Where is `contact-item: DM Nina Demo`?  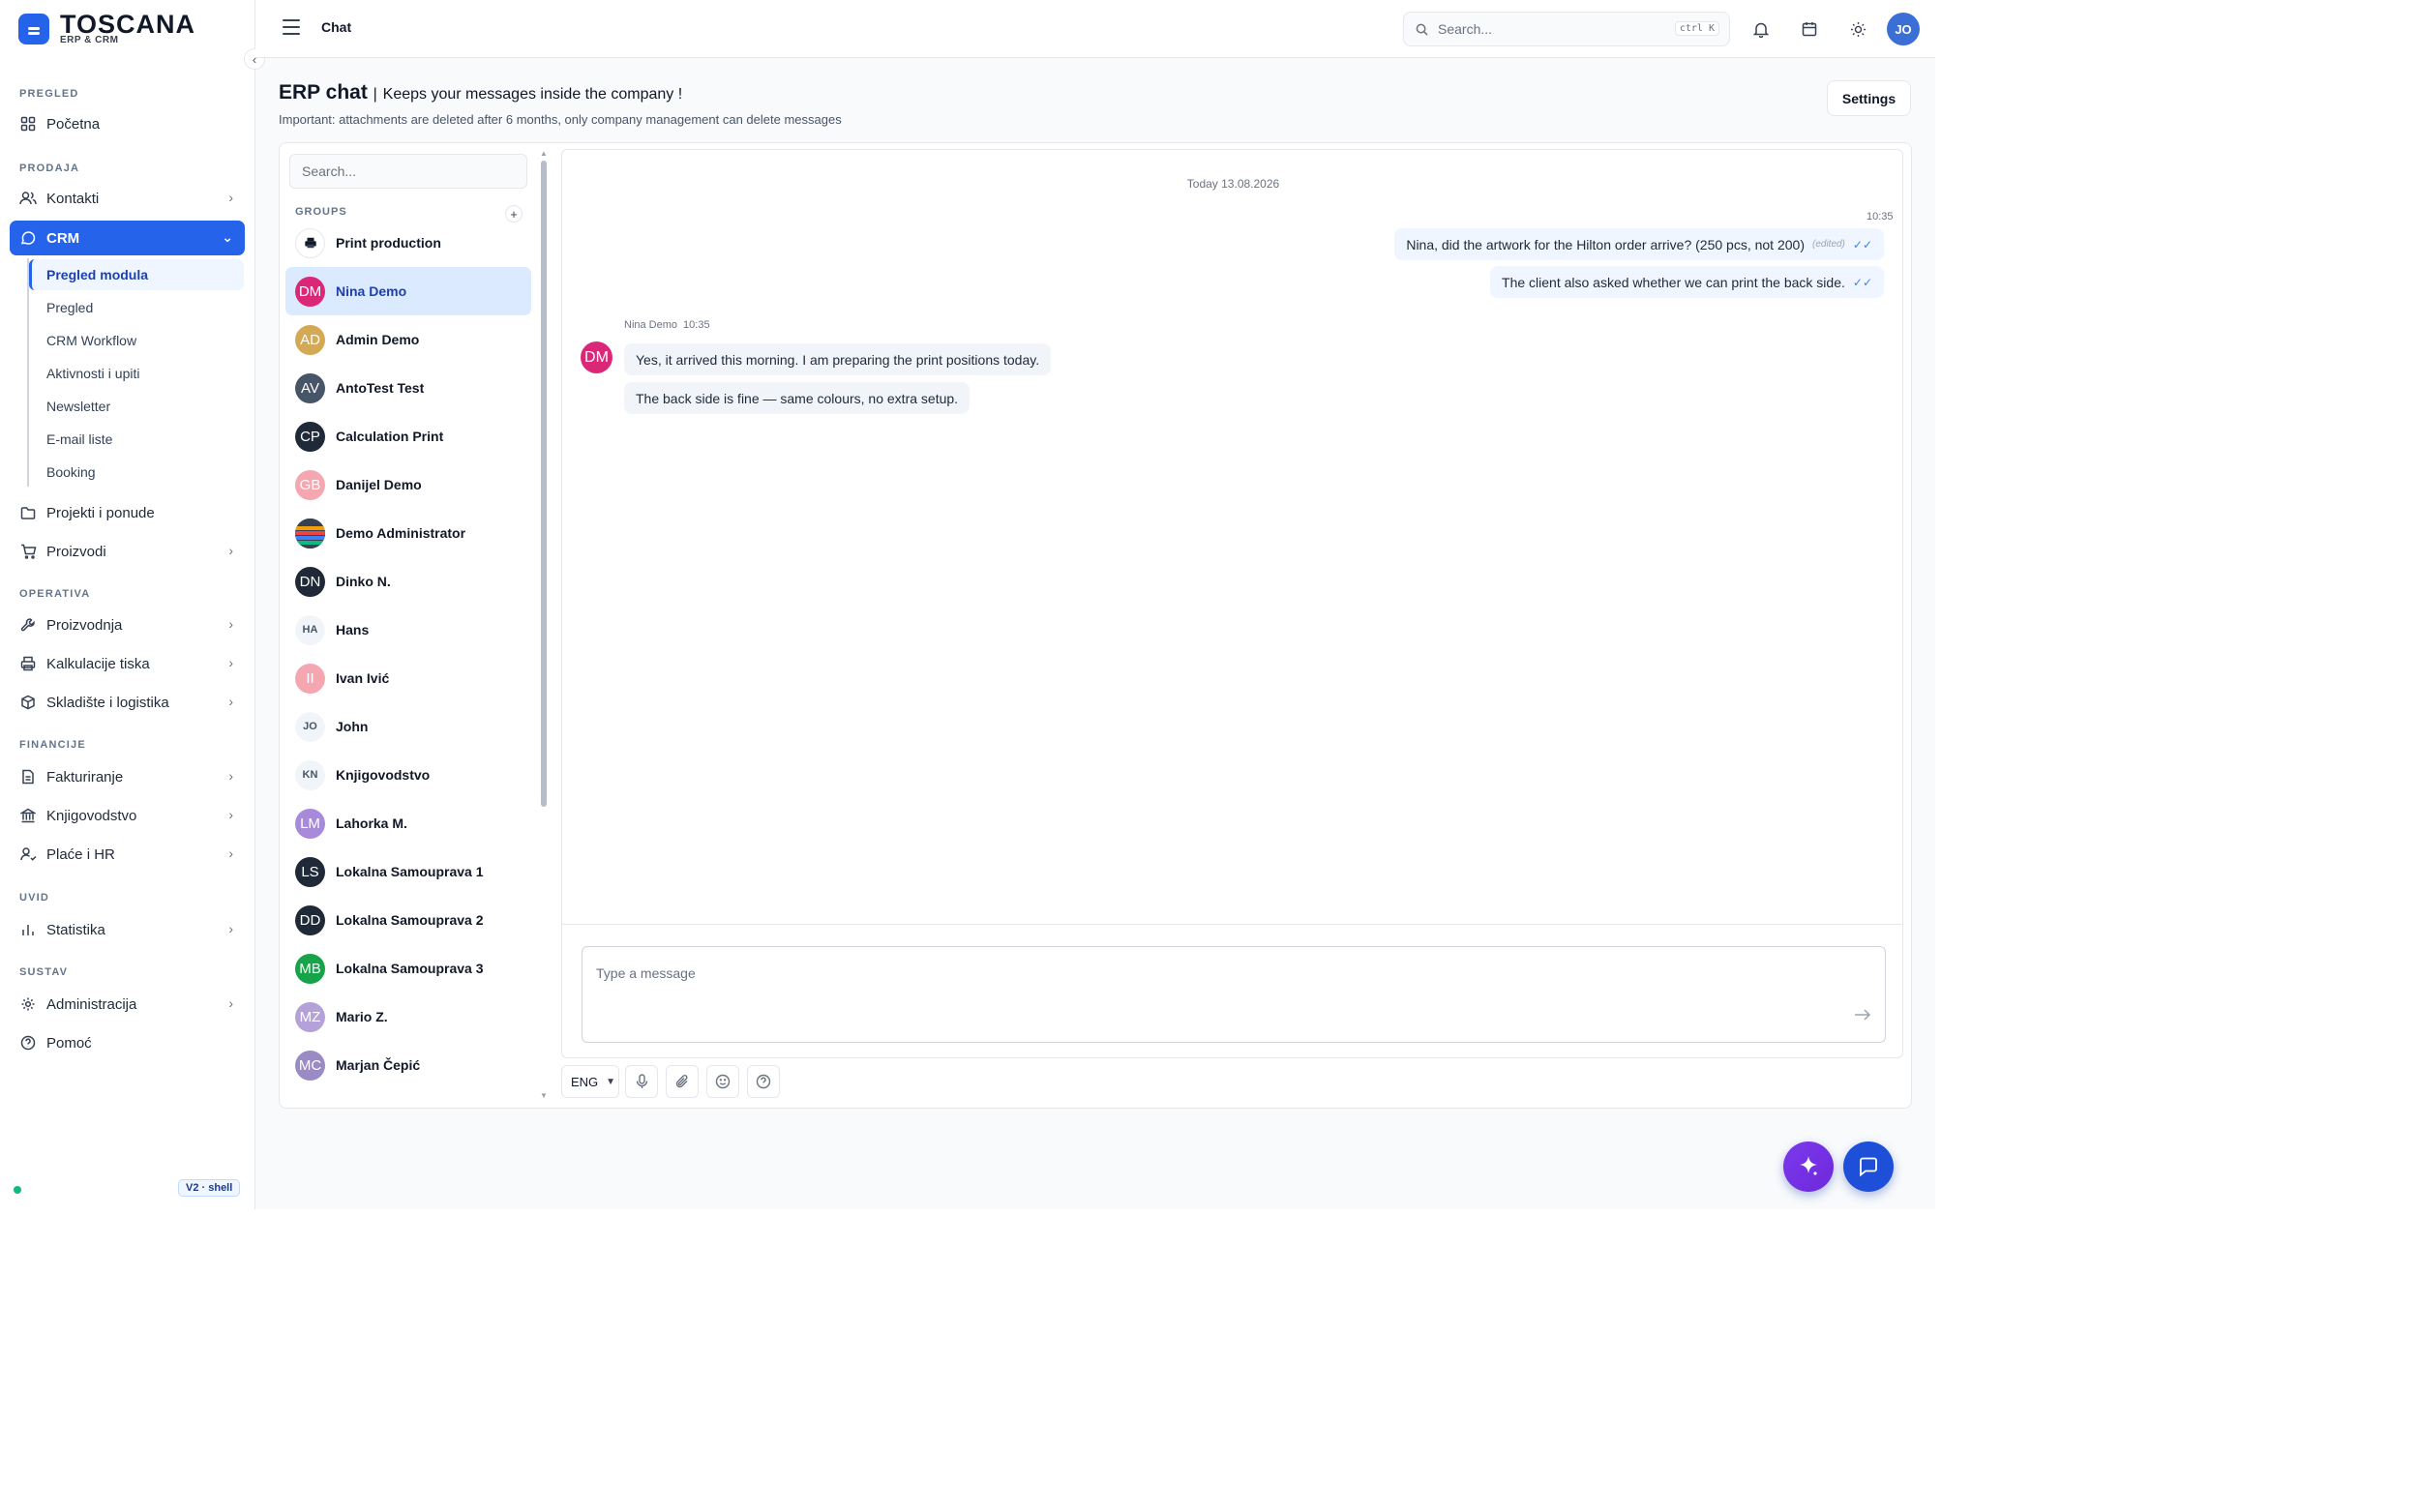
contact-item: DM Nina Demo is located at coordinates (408, 291).